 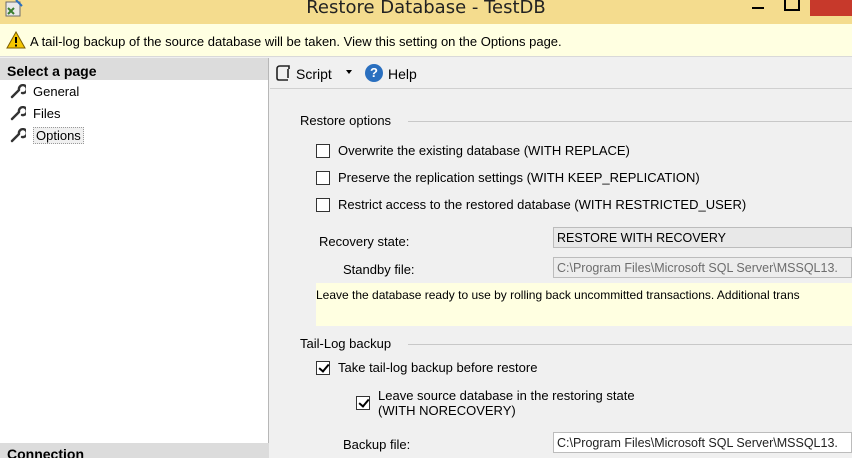 What do you see at coordinates (426, 9) in the screenshot?
I see `window-title: Restore Database - TestDB` at bounding box center [426, 9].